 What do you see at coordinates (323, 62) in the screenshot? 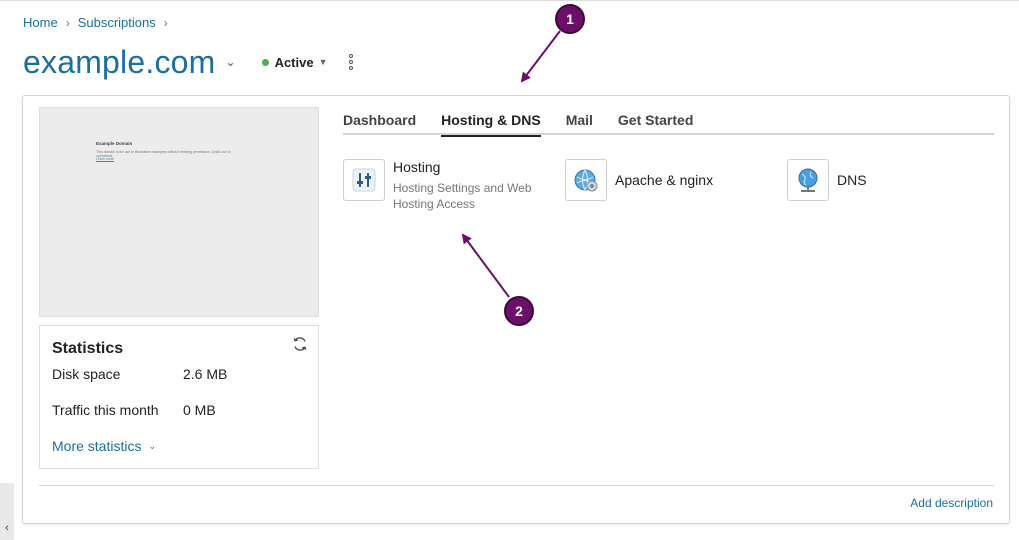
I see `caret-down-icon: ▼` at bounding box center [323, 62].